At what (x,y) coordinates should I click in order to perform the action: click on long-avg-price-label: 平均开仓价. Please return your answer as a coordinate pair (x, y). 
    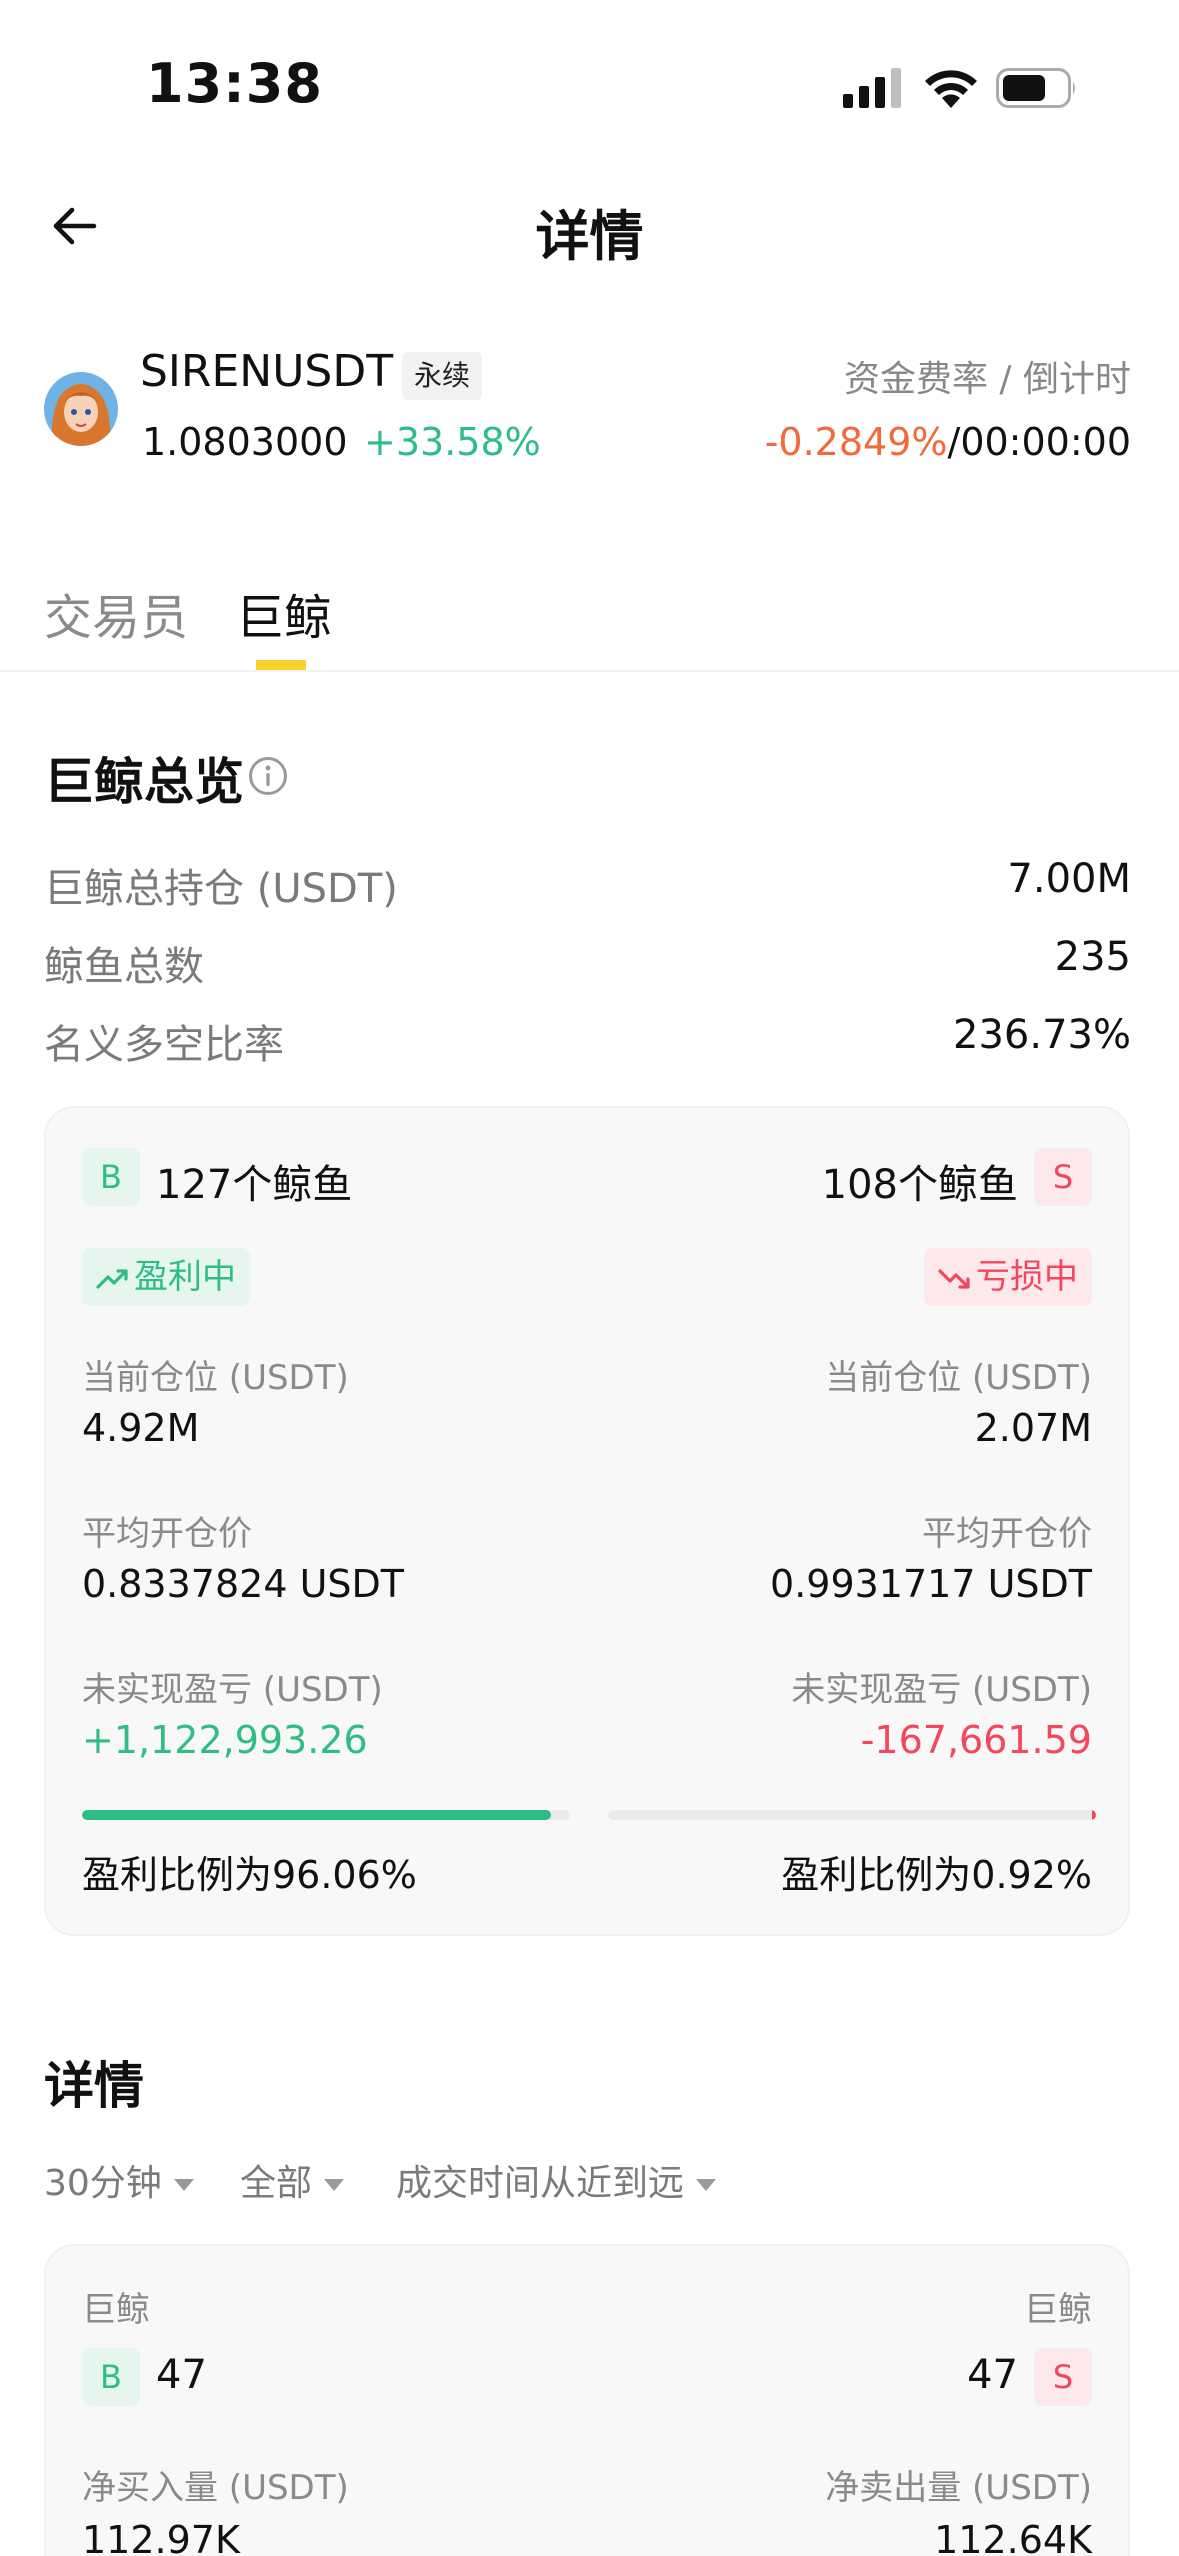
    Looking at the image, I should click on (167, 1534).